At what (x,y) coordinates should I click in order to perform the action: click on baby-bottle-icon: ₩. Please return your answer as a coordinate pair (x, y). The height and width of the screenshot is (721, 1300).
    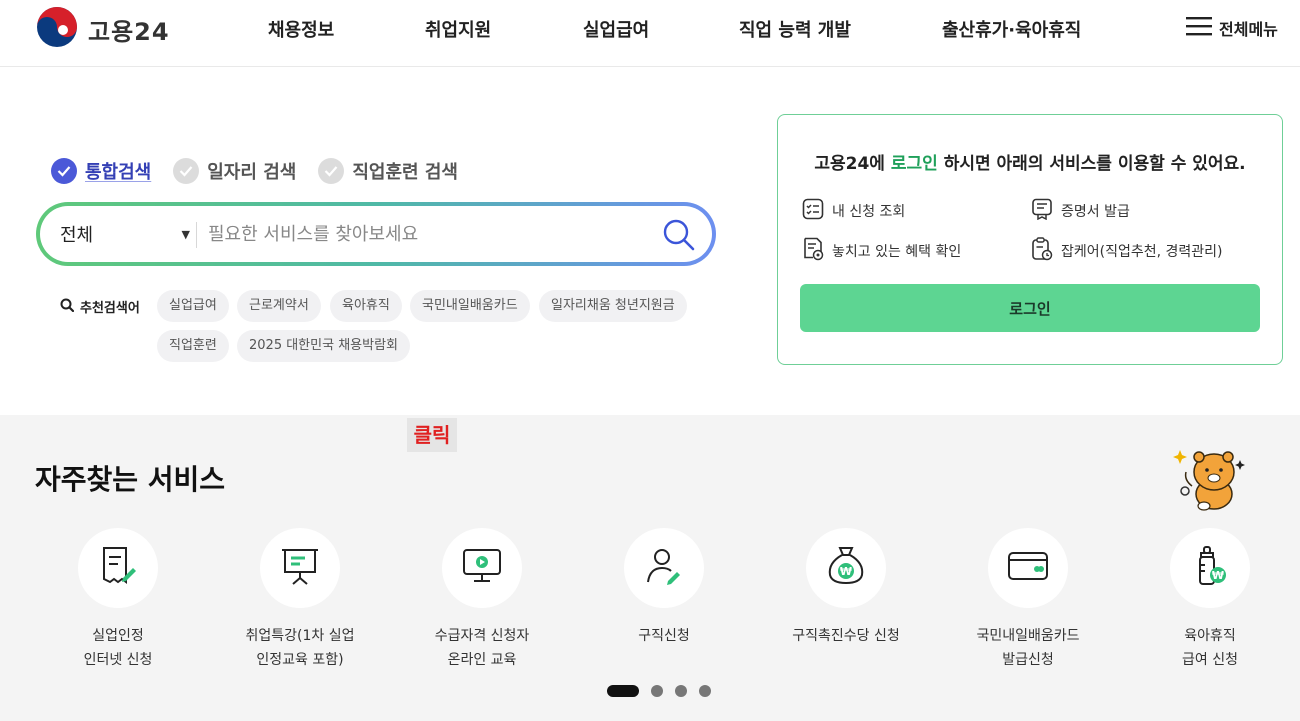
    Looking at the image, I should click on (1210, 568).